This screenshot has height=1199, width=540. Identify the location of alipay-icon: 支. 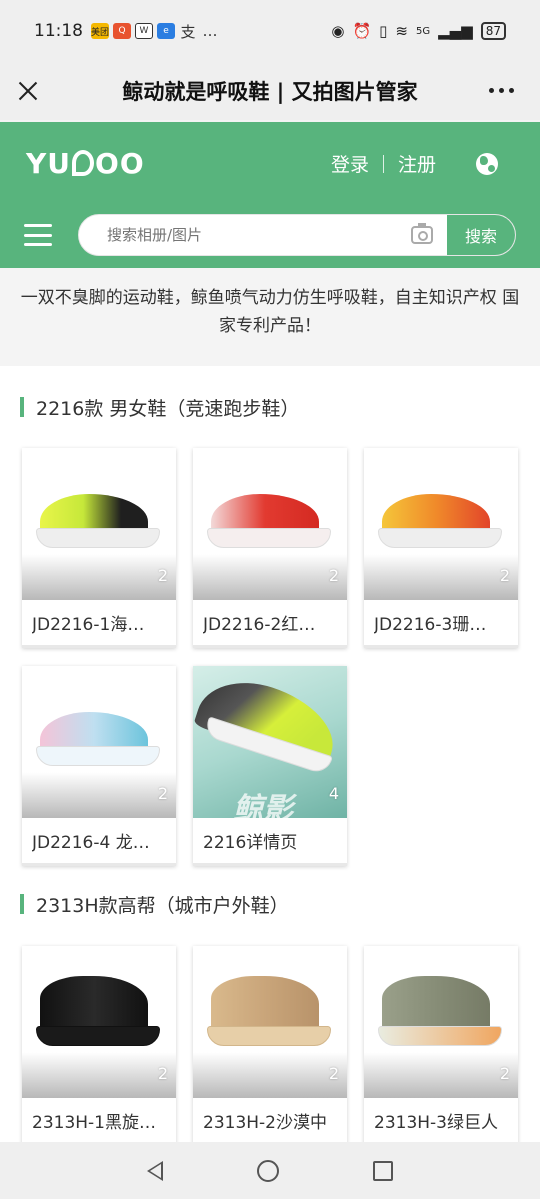
(188, 31).